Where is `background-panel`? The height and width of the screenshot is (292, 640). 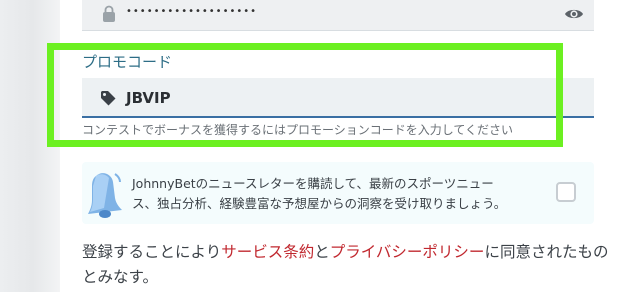 background-panel is located at coordinates (30, 146).